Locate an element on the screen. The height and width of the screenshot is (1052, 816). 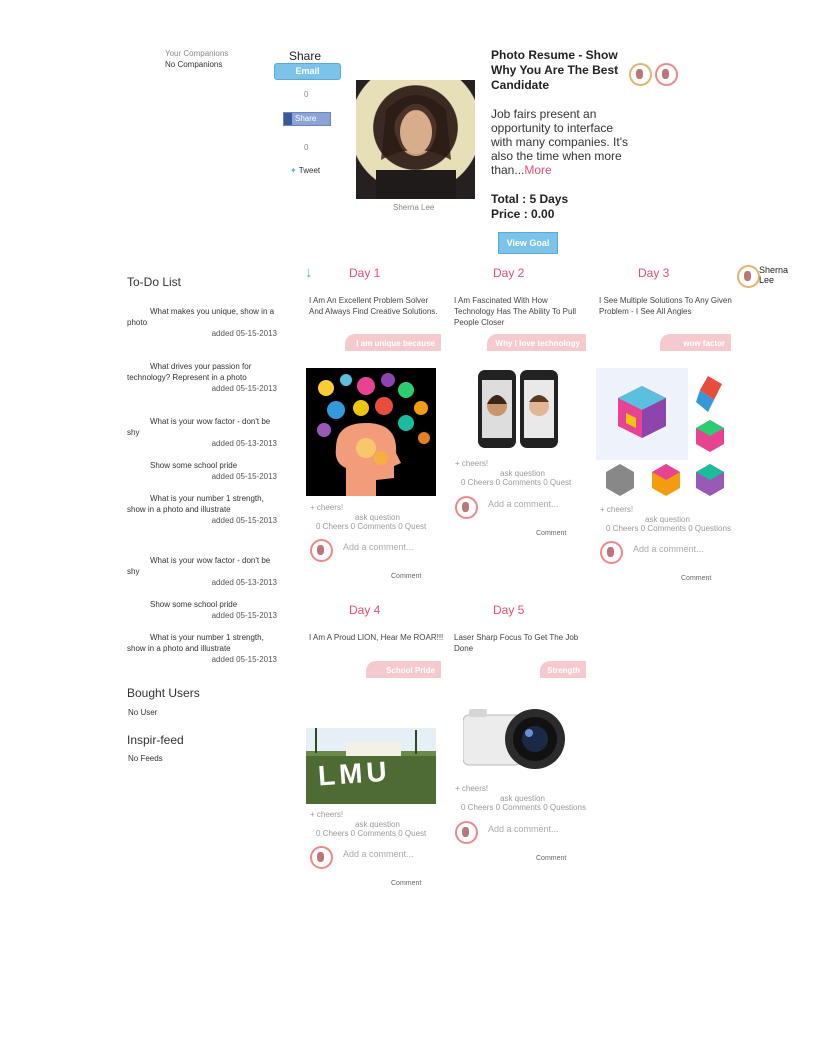
more-link: More is located at coordinates (537, 170).